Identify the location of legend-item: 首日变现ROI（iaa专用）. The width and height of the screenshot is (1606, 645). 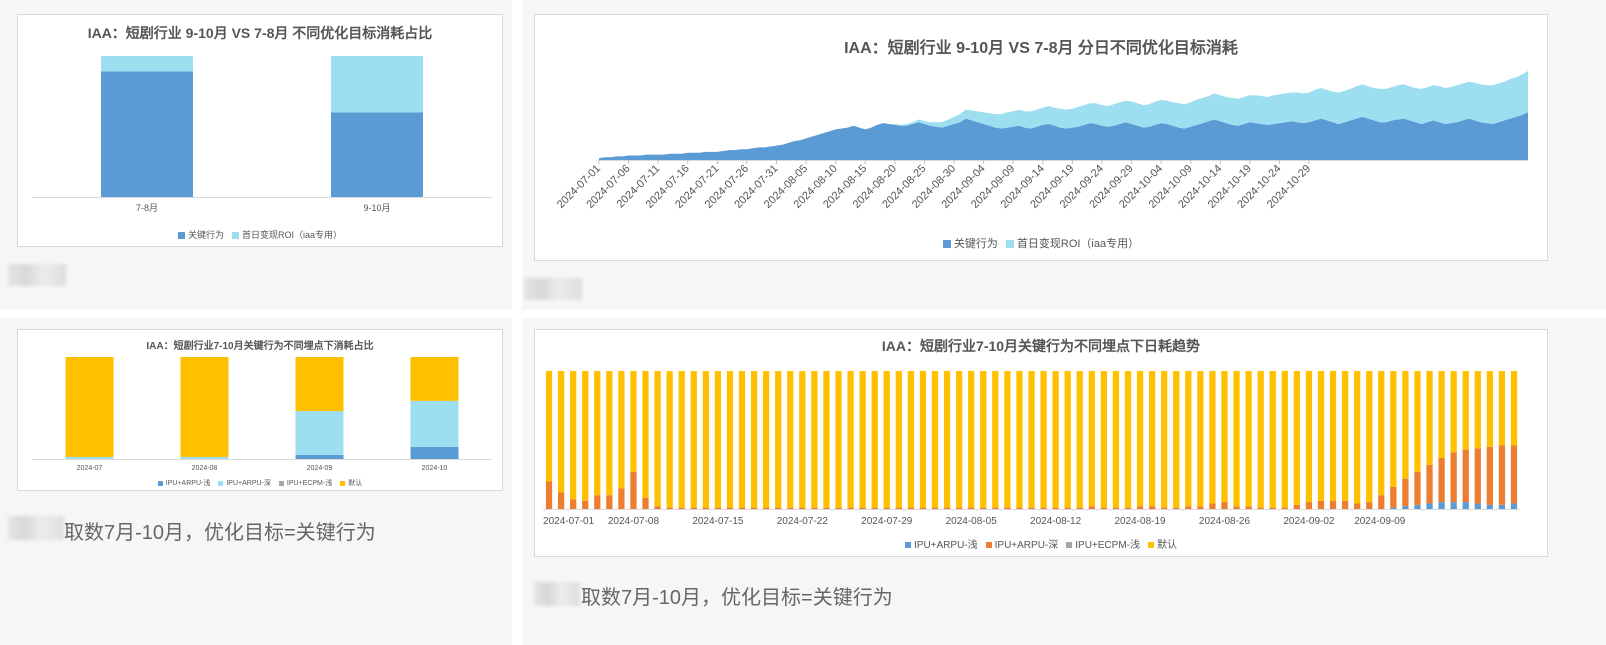
(1072, 243).